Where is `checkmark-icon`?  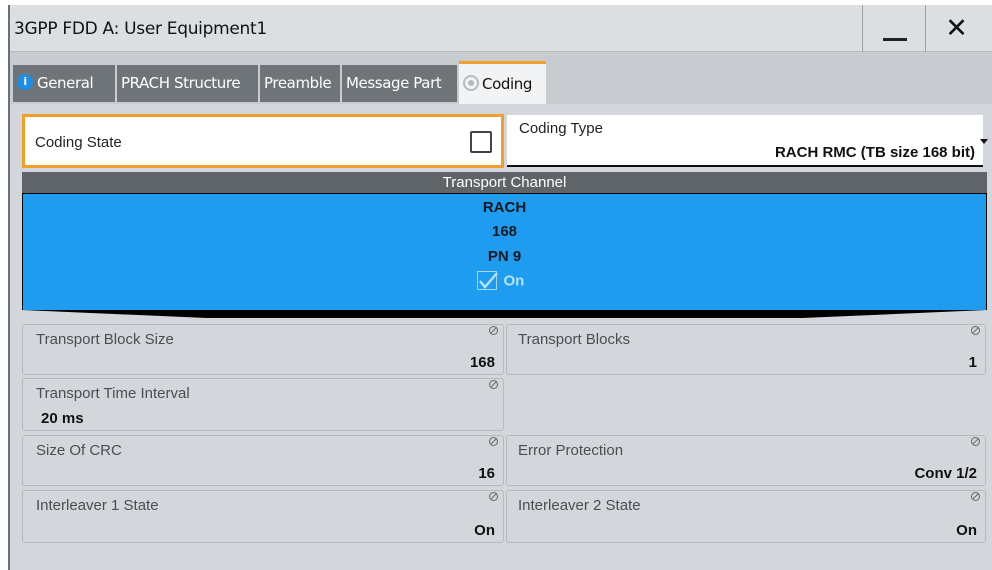
checkmark-icon is located at coordinates (487, 280).